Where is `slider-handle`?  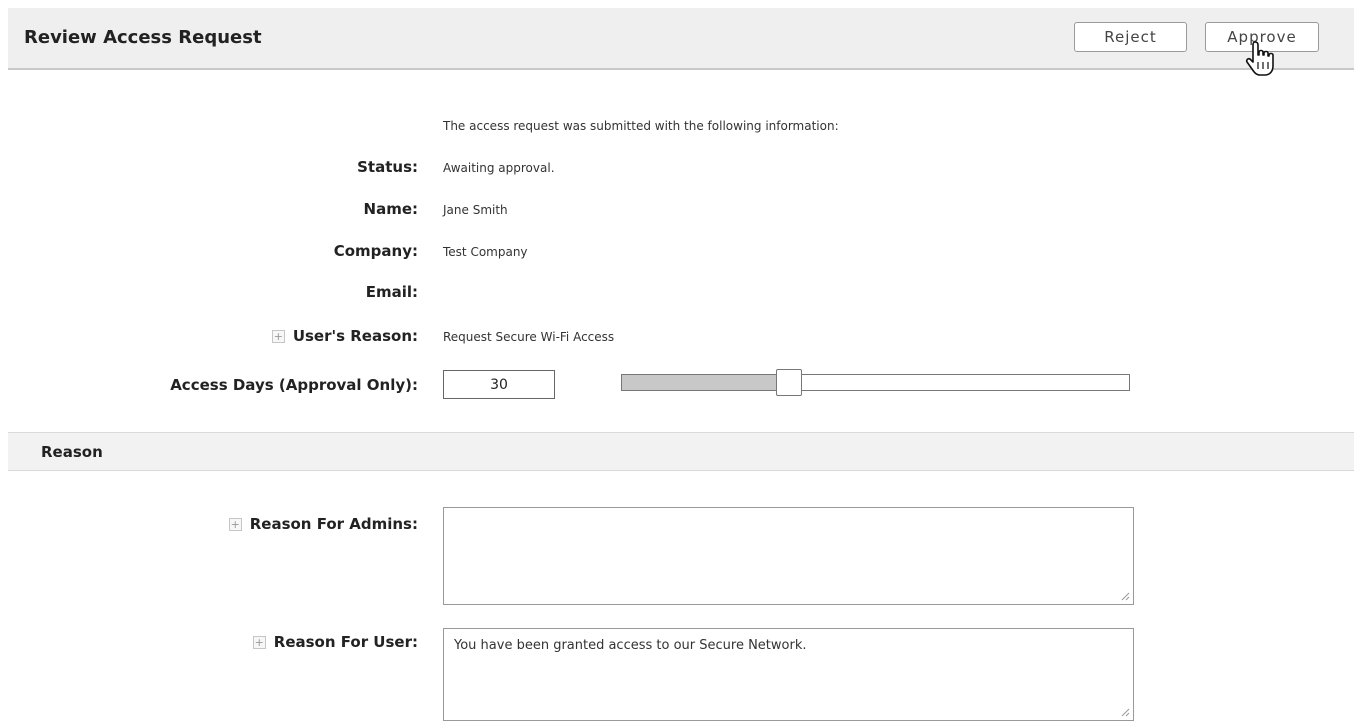
slider-handle is located at coordinates (789, 382).